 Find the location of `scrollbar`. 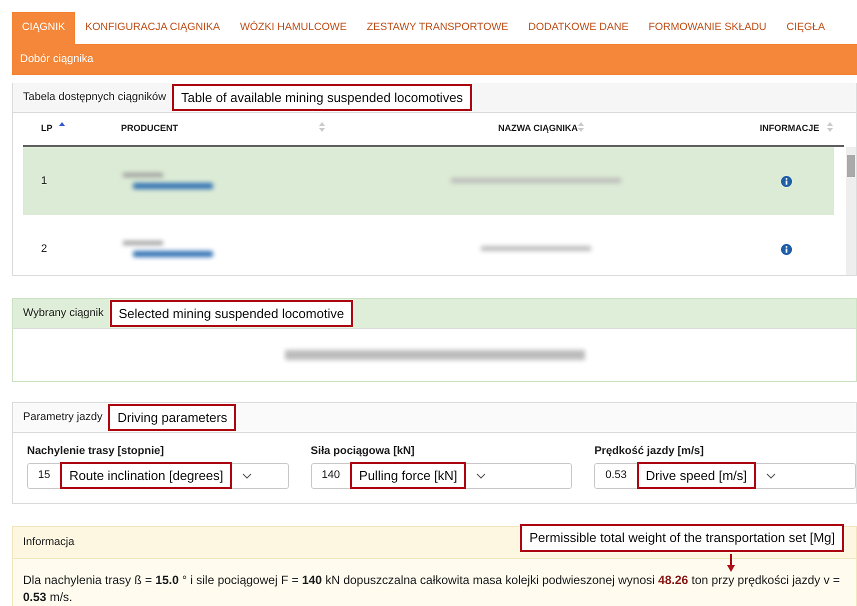

scrollbar is located at coordinates (851, 211).